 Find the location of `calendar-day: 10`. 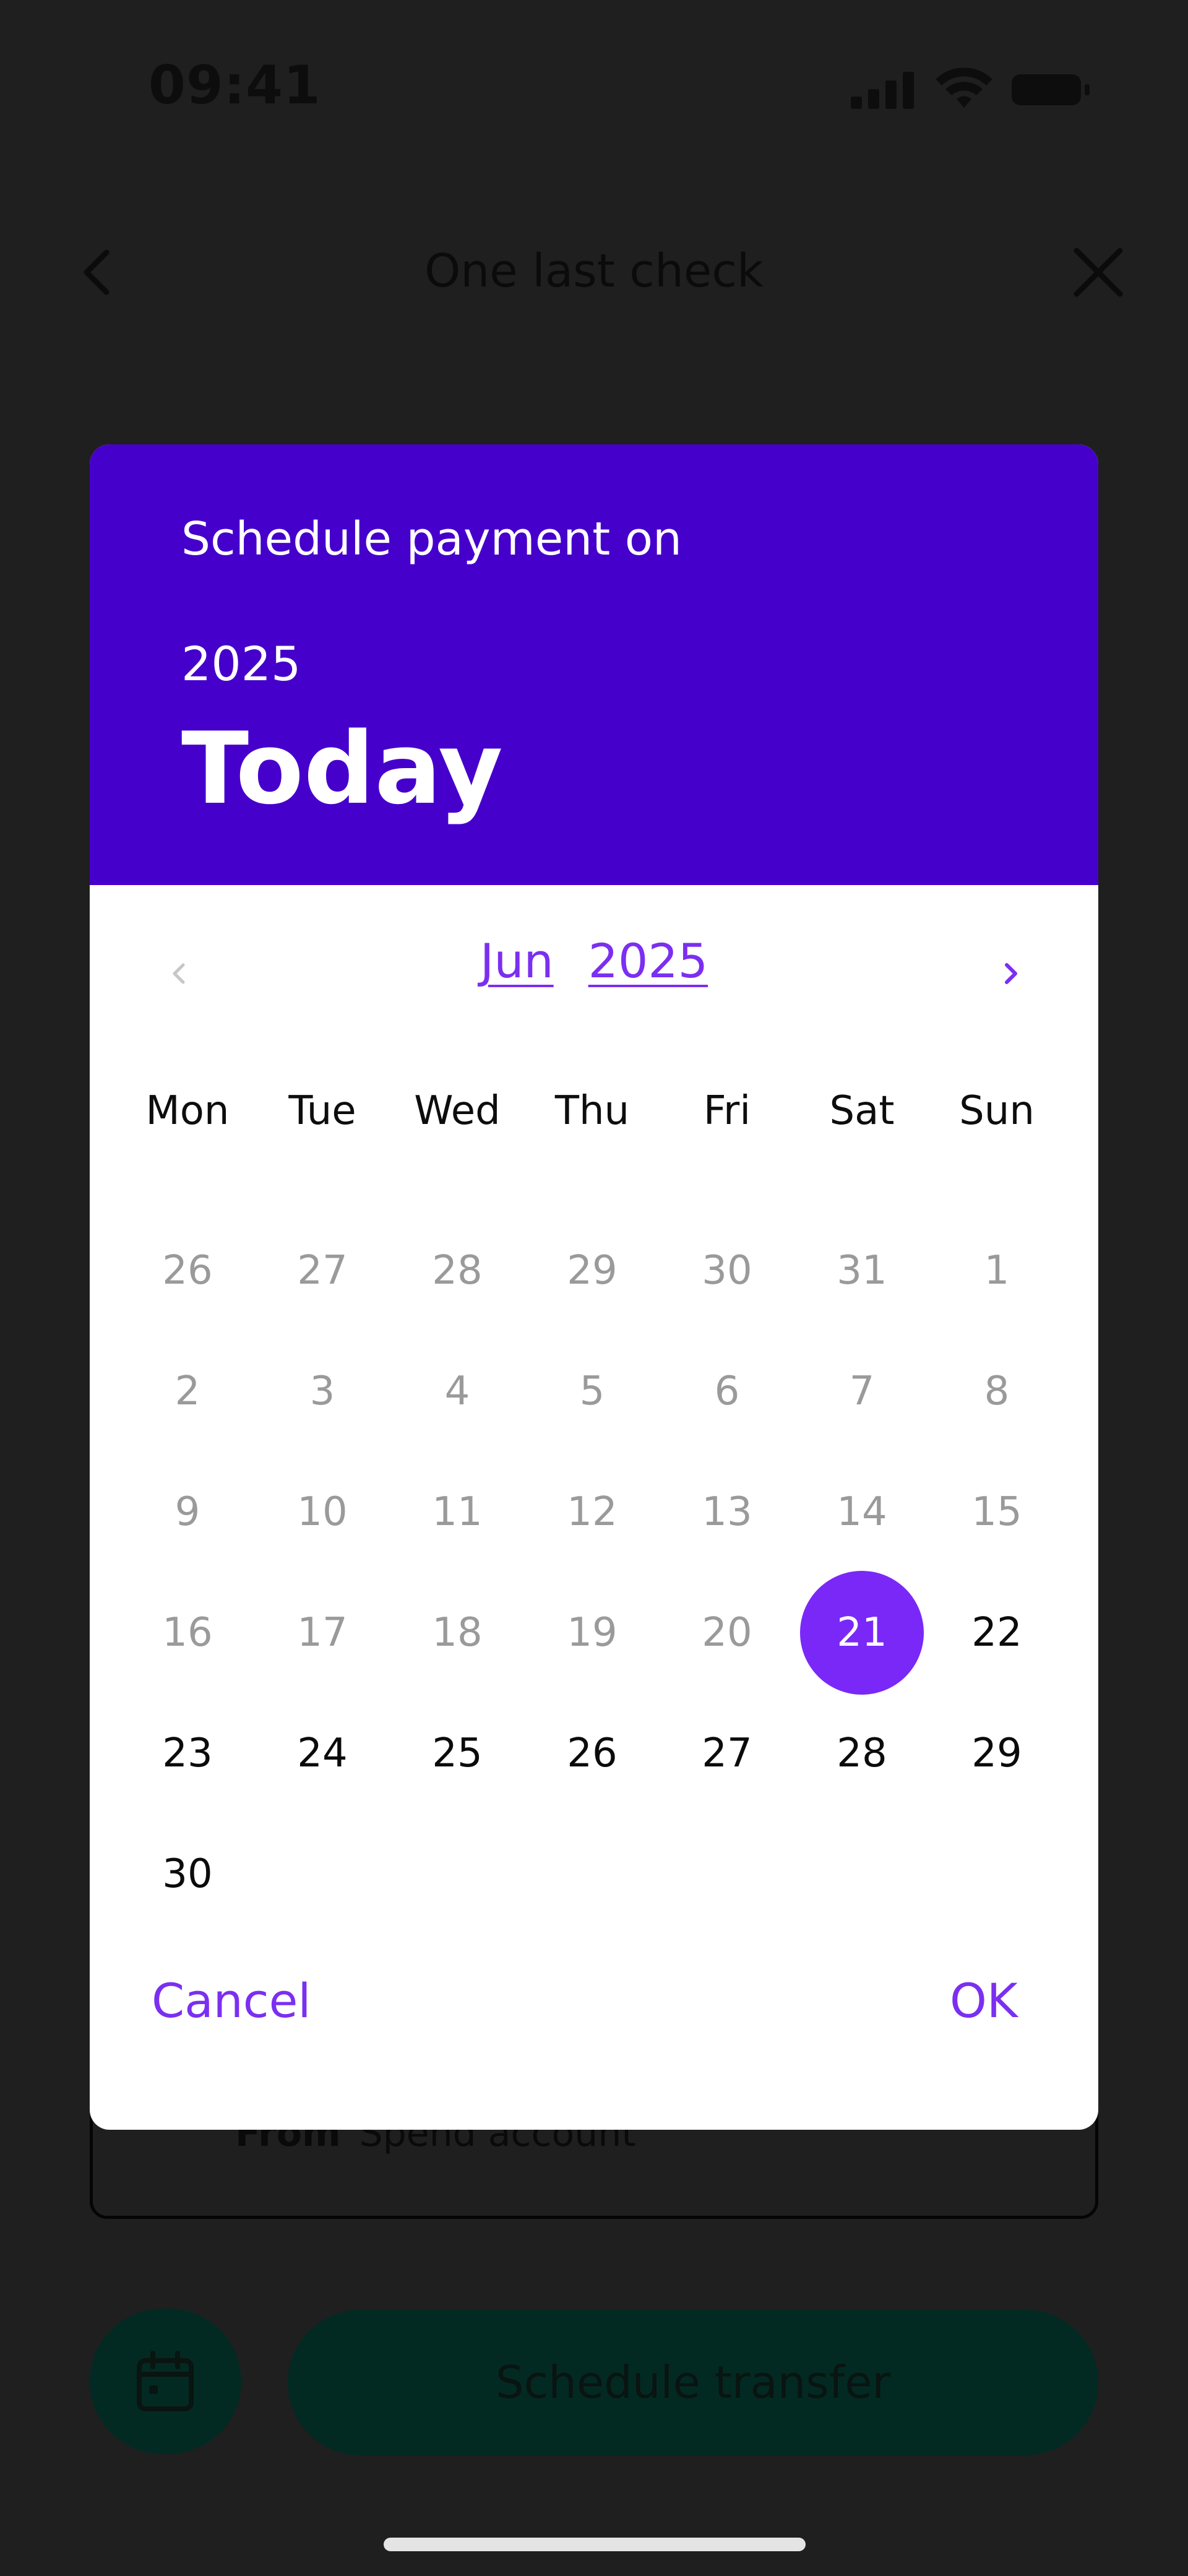

calendar-day: 10 is located at coordinates (323, 1512).